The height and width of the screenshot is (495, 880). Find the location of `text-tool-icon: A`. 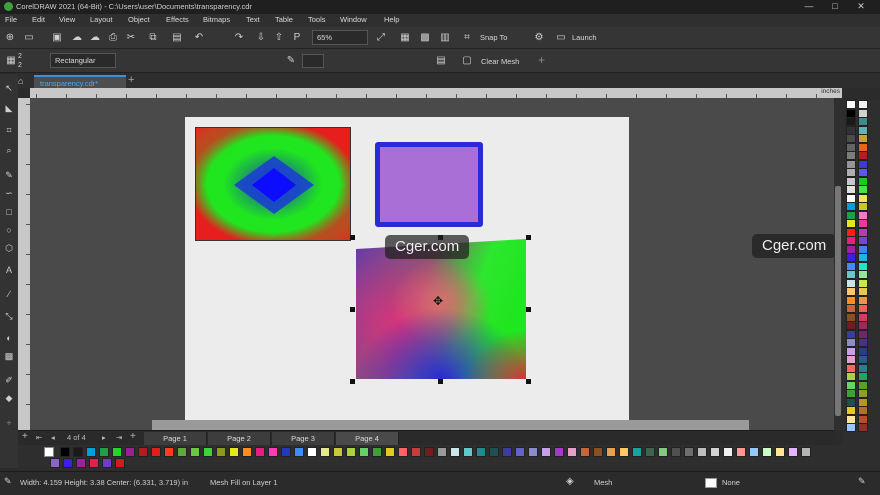

text-tool-icon: A is located at coordinates (9, 270).